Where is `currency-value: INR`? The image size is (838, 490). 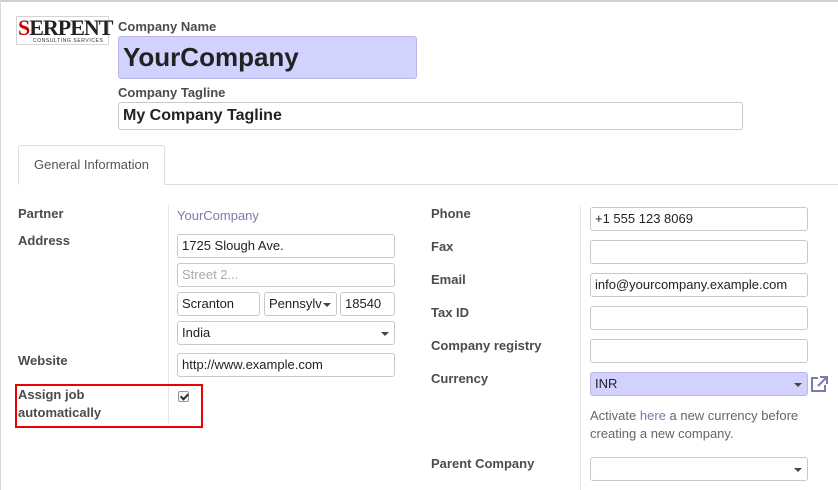
currency-value: INR is located at coordinates (606, 383).